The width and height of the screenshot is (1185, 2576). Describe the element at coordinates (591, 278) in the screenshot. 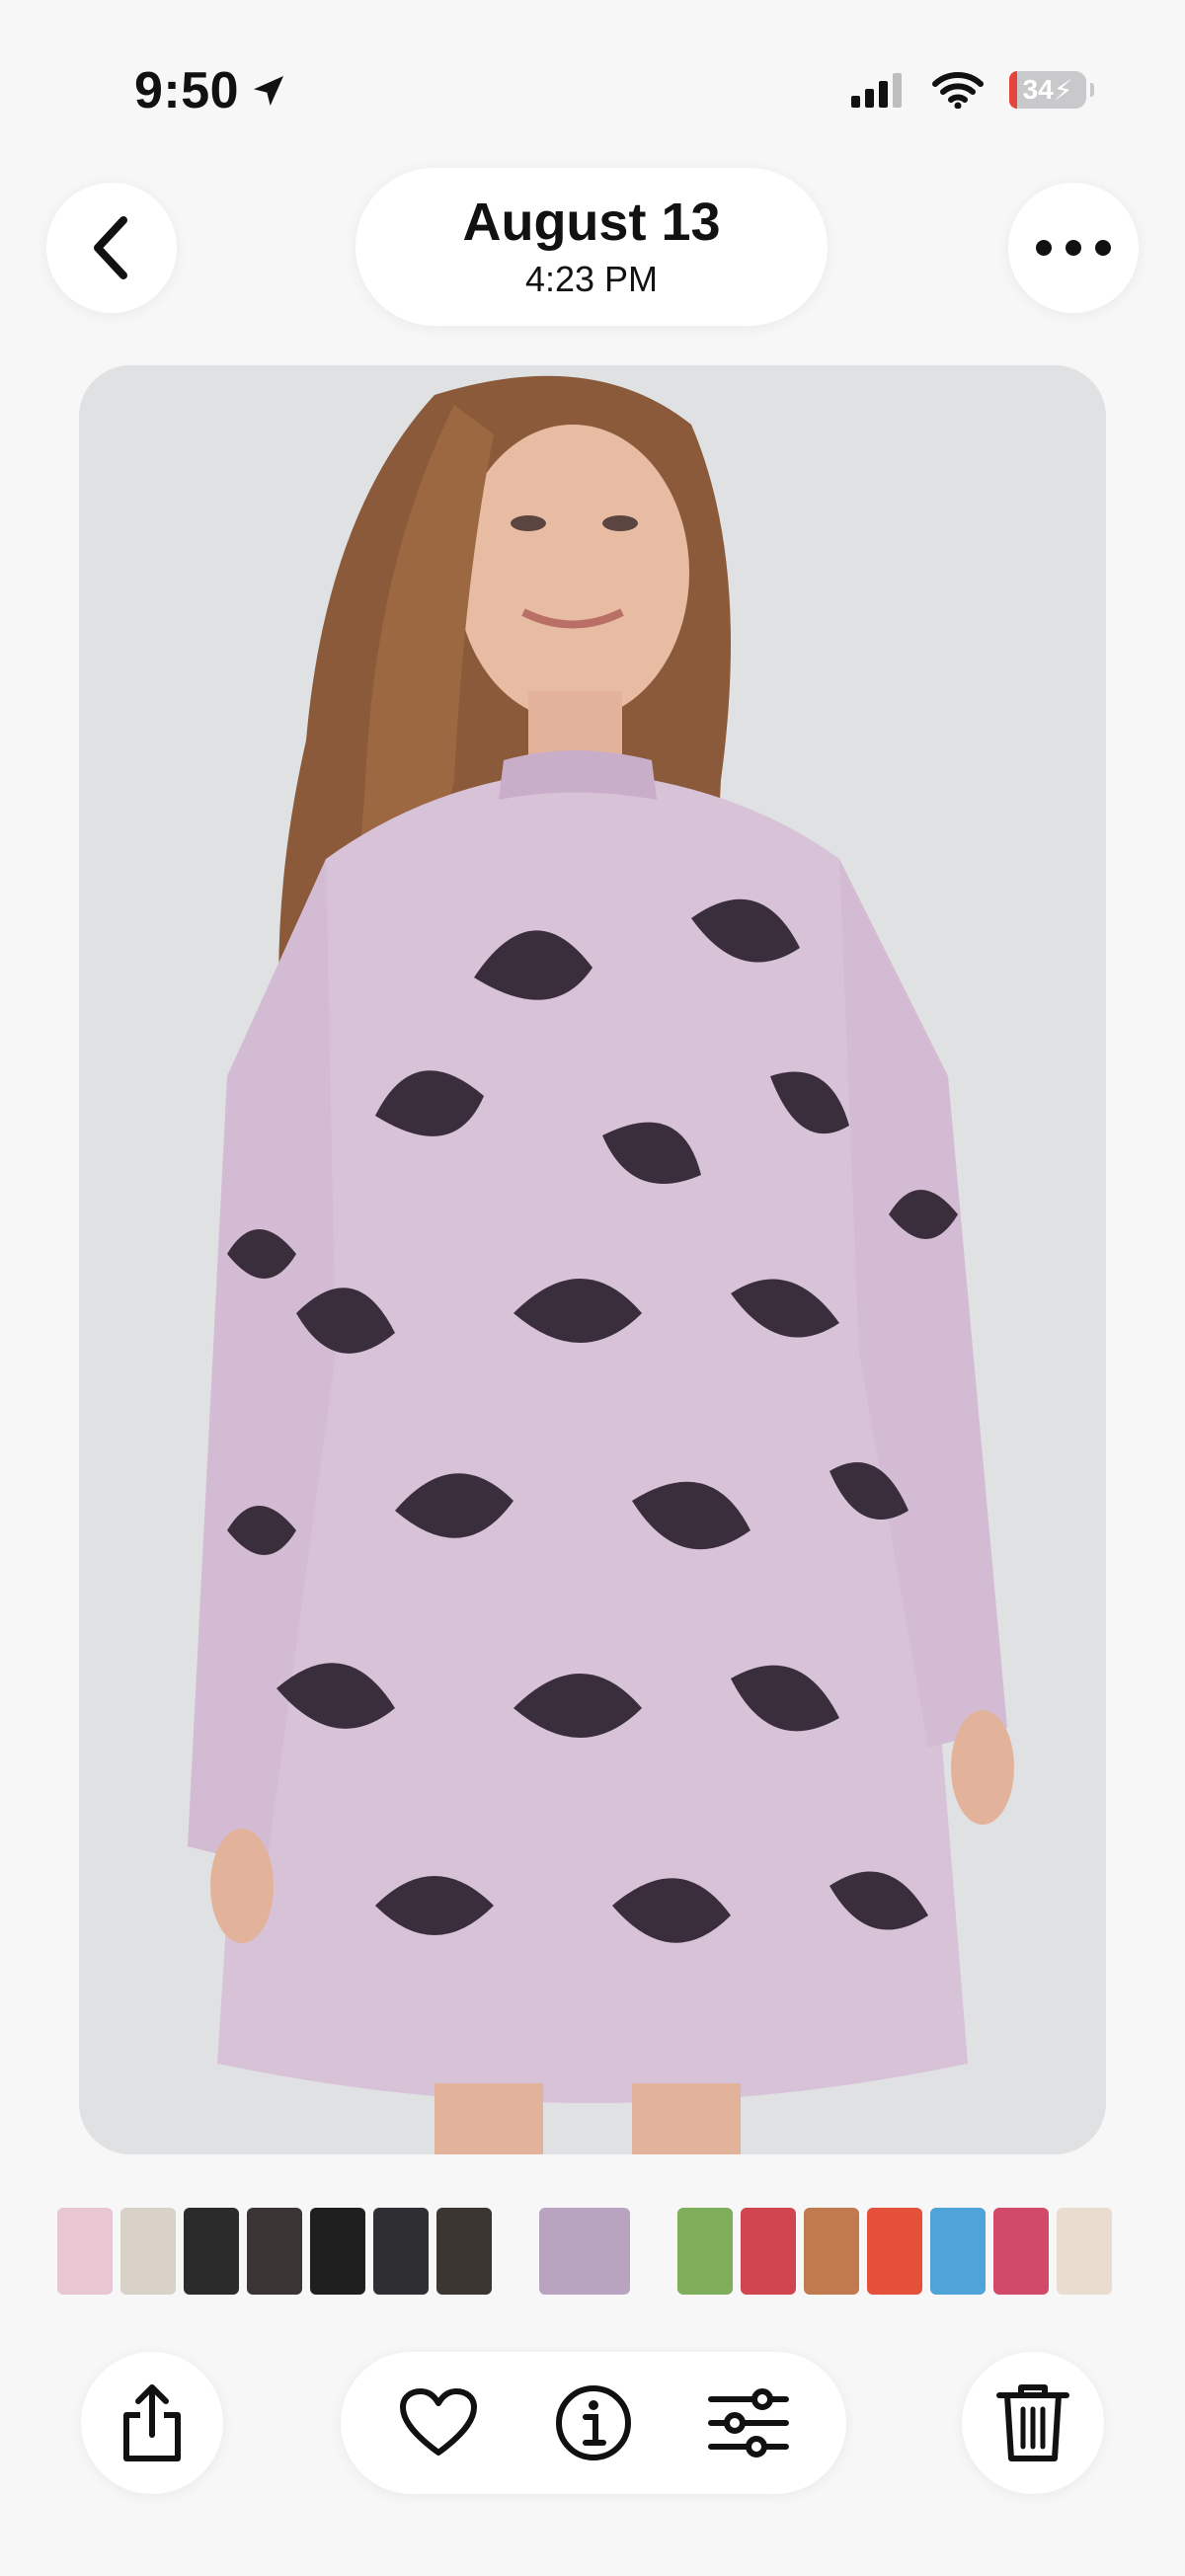

I see `photo-time: 4:23 PM` at that location.